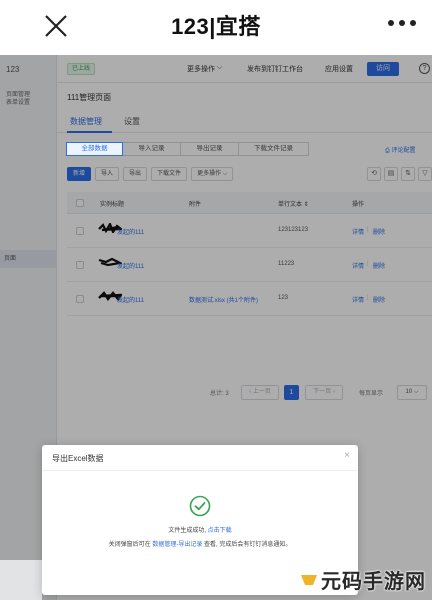 This screenshot has height=600, width=432. I want to click on watermark: 元码手游网, so click(363, 579).